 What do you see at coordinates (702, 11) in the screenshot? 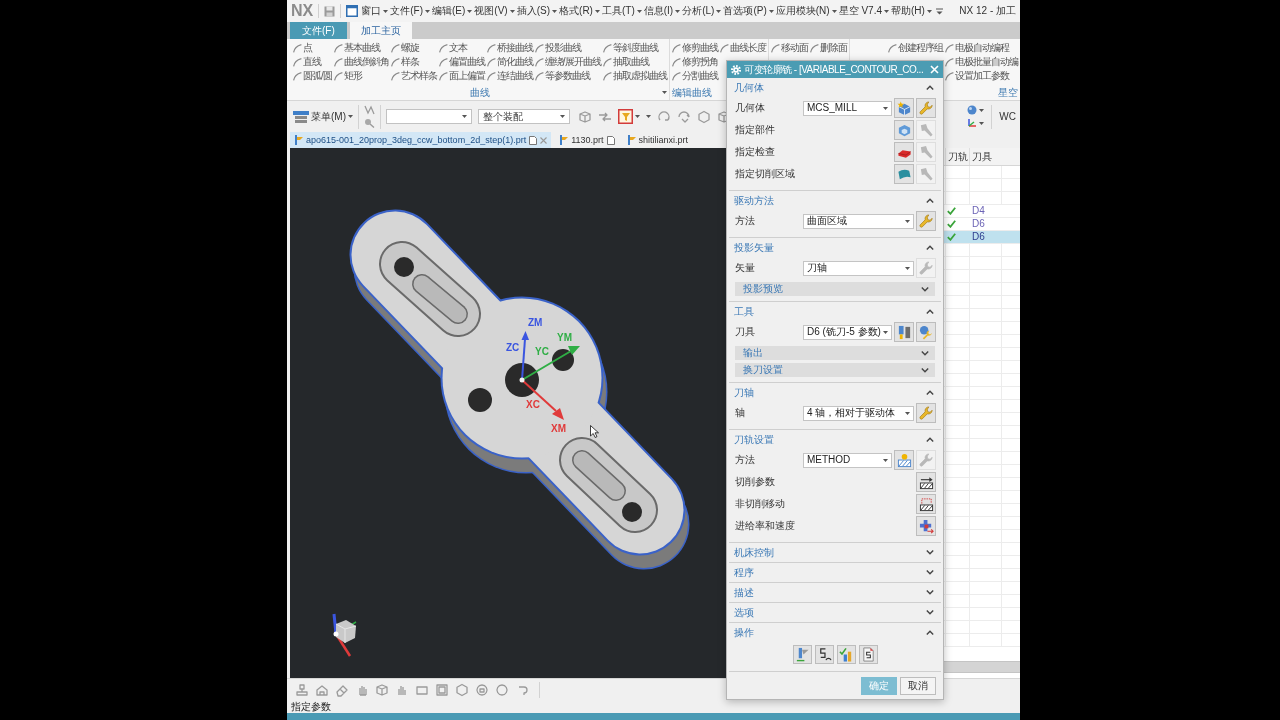
I see `menu-item: 分析(L)` at bounding box center [702, 11].